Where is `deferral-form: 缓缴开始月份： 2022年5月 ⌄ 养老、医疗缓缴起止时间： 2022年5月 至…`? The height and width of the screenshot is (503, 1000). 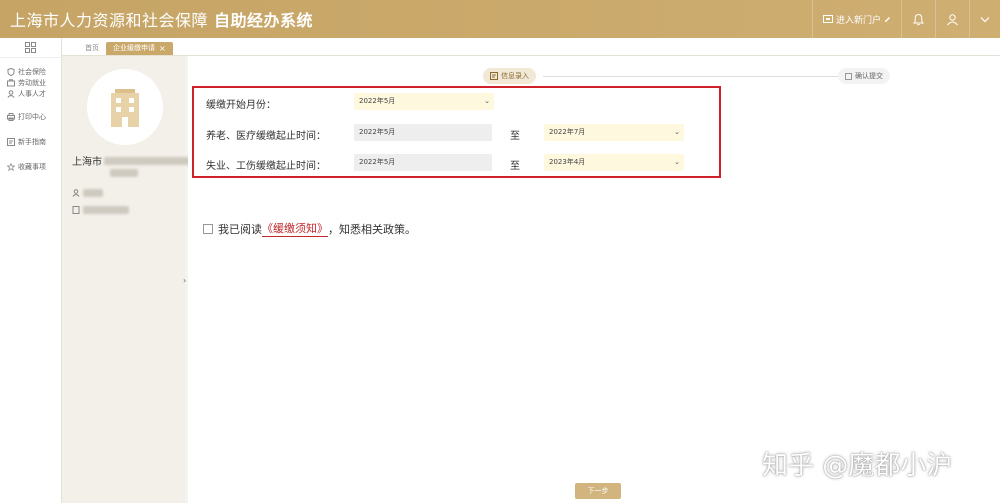 deferral-form: 缓缴开始月份： 2022年5月 ⌄ 养老、医疗缓缴起止时间： 2022年5月 至… is located at coordinates (456, 132).